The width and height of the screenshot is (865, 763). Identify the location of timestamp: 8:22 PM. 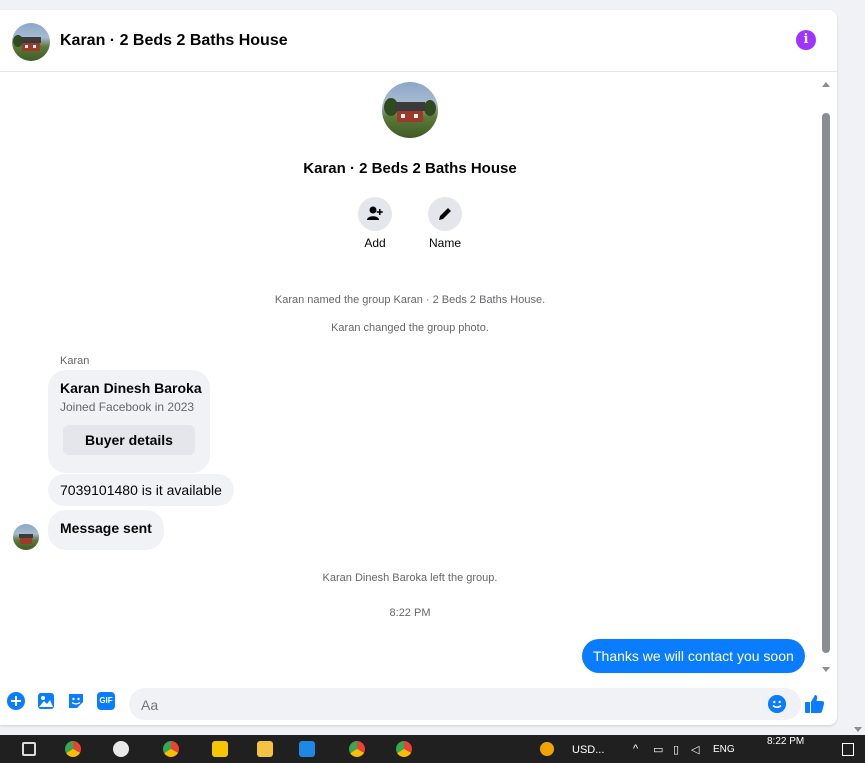
(410, 613).